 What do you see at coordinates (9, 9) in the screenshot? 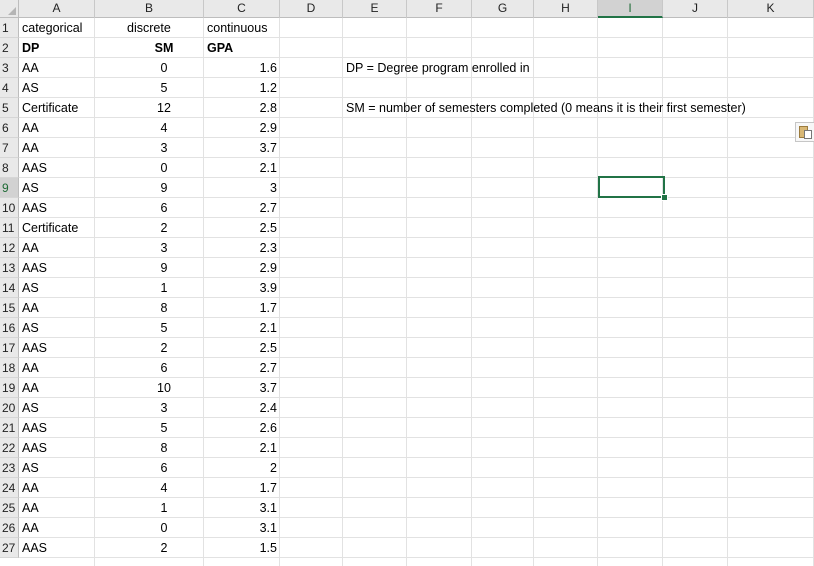
I see `select-all-button` at bounding box center [9, 9].